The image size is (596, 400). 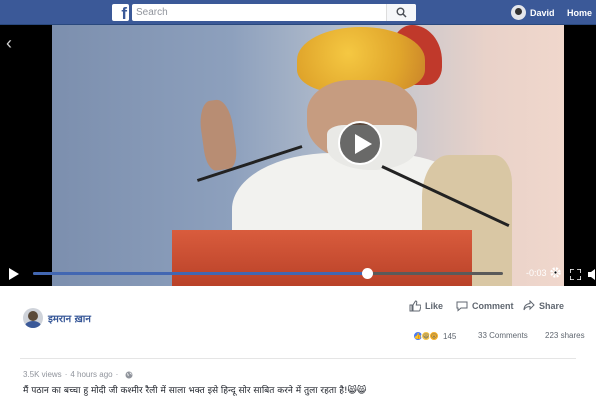 I want to click on search-box, so click(x=274, y=12).